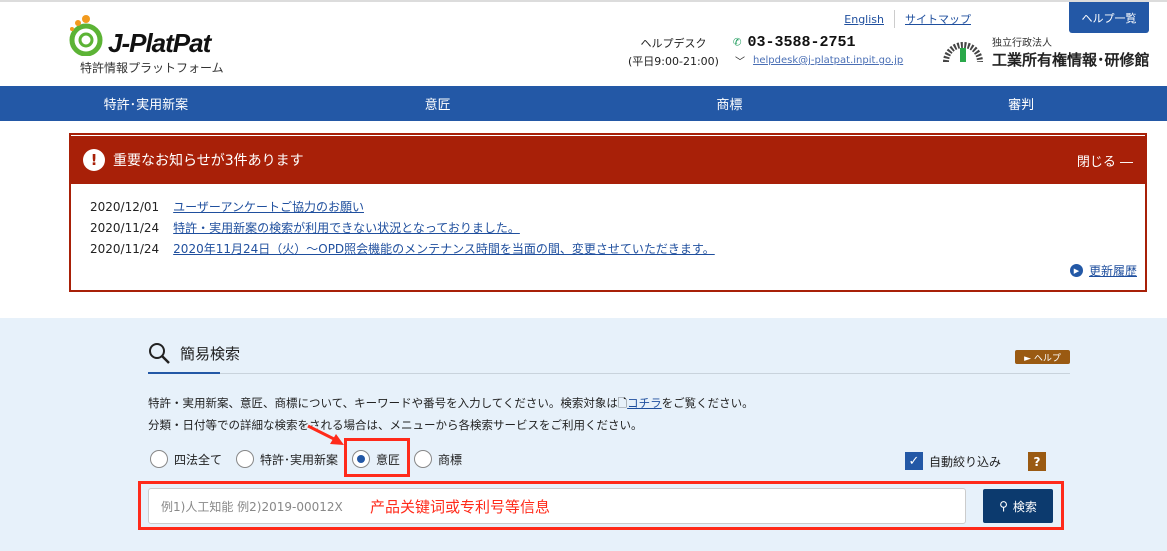 This screenshot has height=551, width=1167. I want to click on helpdesk-info: ヘルプデスク (平日9:00-21:00), so click(673, 53).